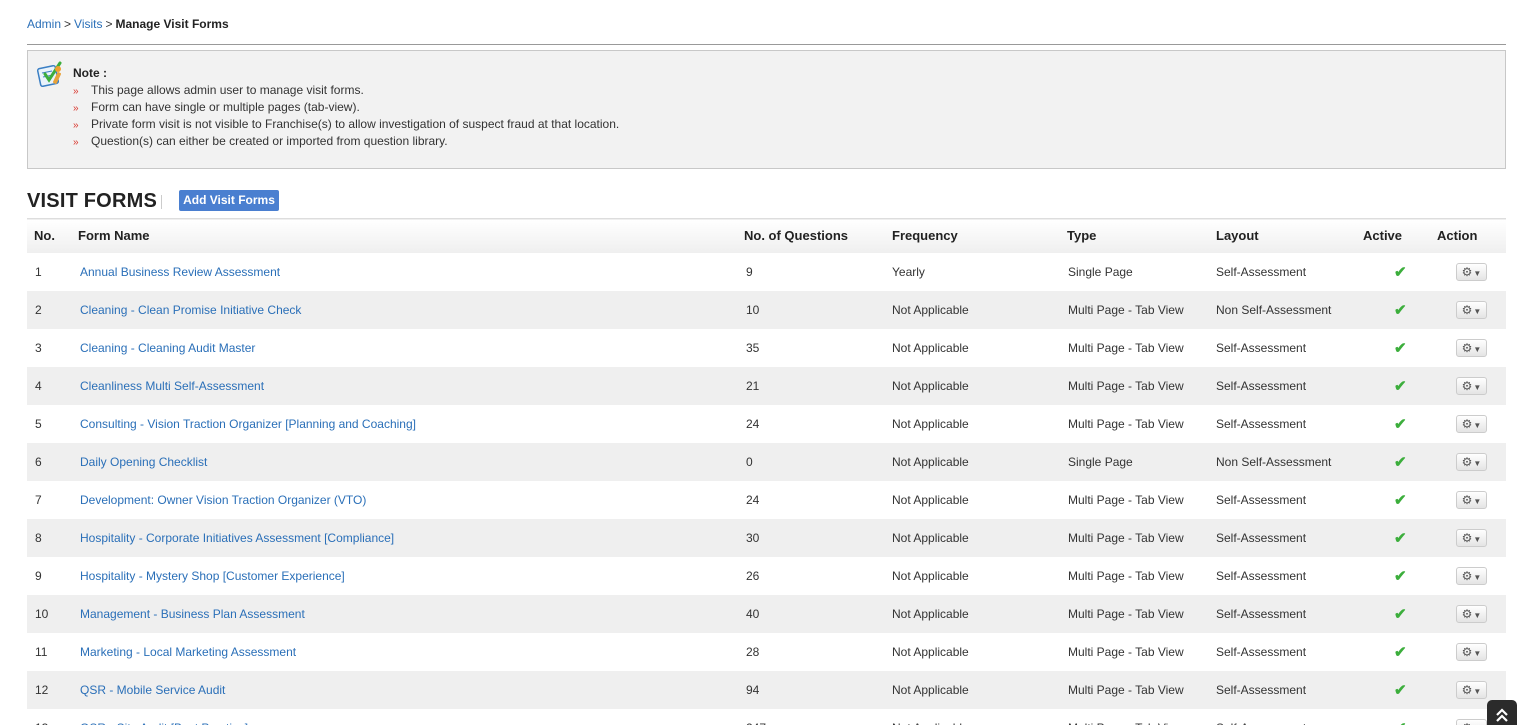 The image size is (1529, 725). What do you see at coordinates (164, 723) in the screenshot?
I see `form-name-link: QSR - Site Audit [Best Practice]` at bounding box center [164, 723].